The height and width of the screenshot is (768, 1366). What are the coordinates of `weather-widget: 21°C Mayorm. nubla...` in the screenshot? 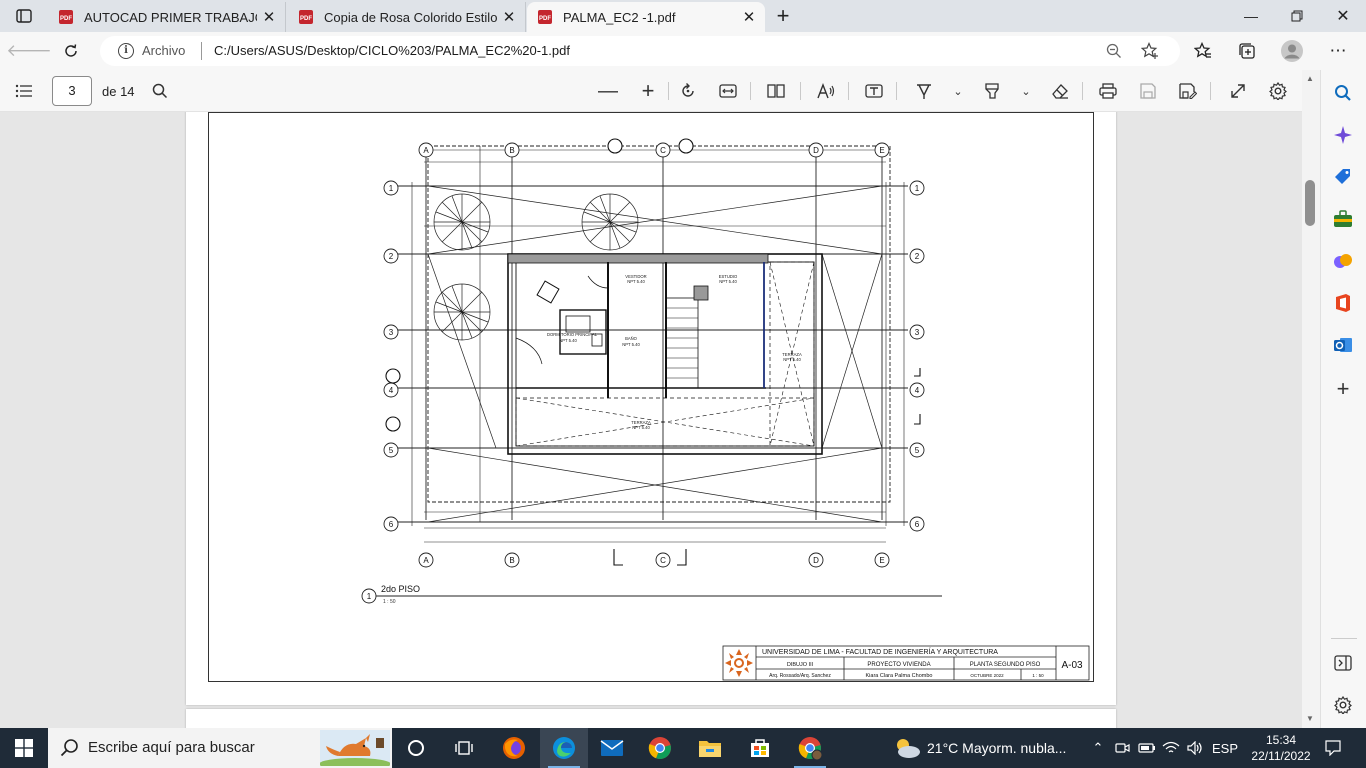 It's located at (979, 748).